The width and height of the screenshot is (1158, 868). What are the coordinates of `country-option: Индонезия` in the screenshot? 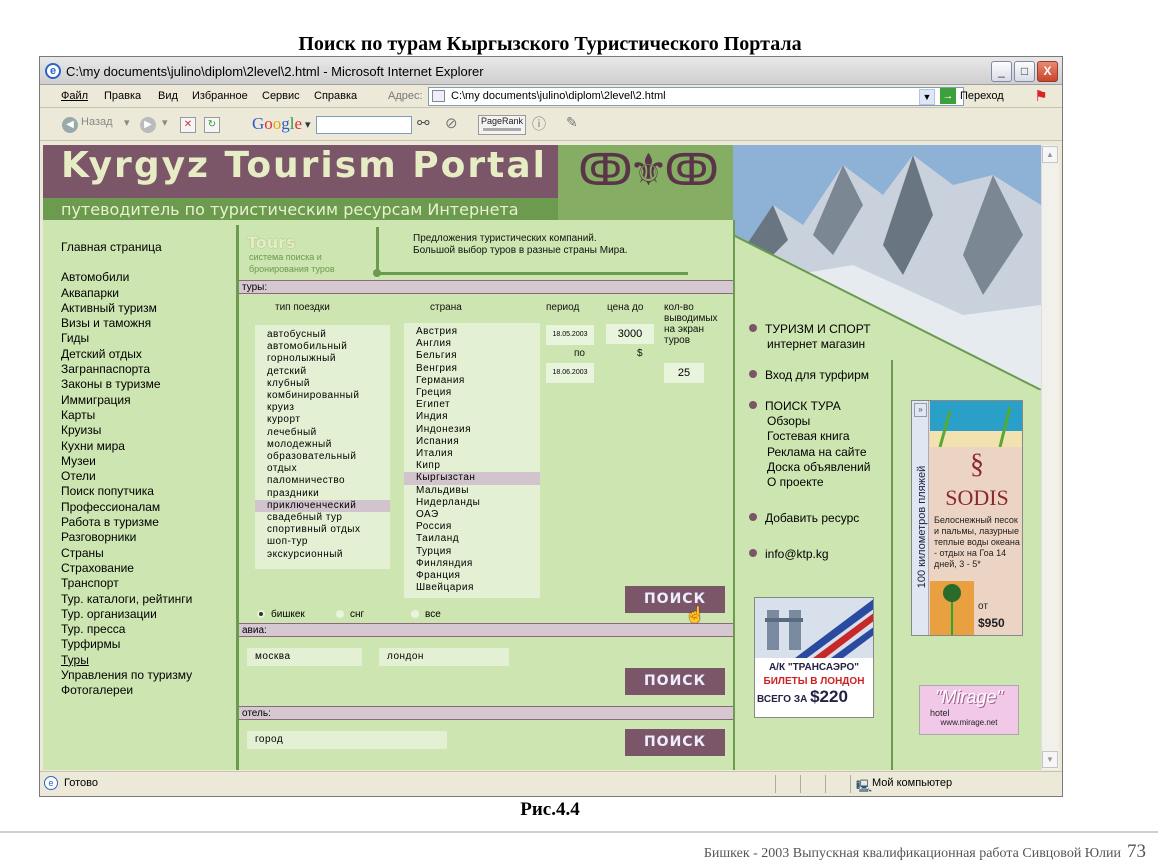 It's located at (472, 430).